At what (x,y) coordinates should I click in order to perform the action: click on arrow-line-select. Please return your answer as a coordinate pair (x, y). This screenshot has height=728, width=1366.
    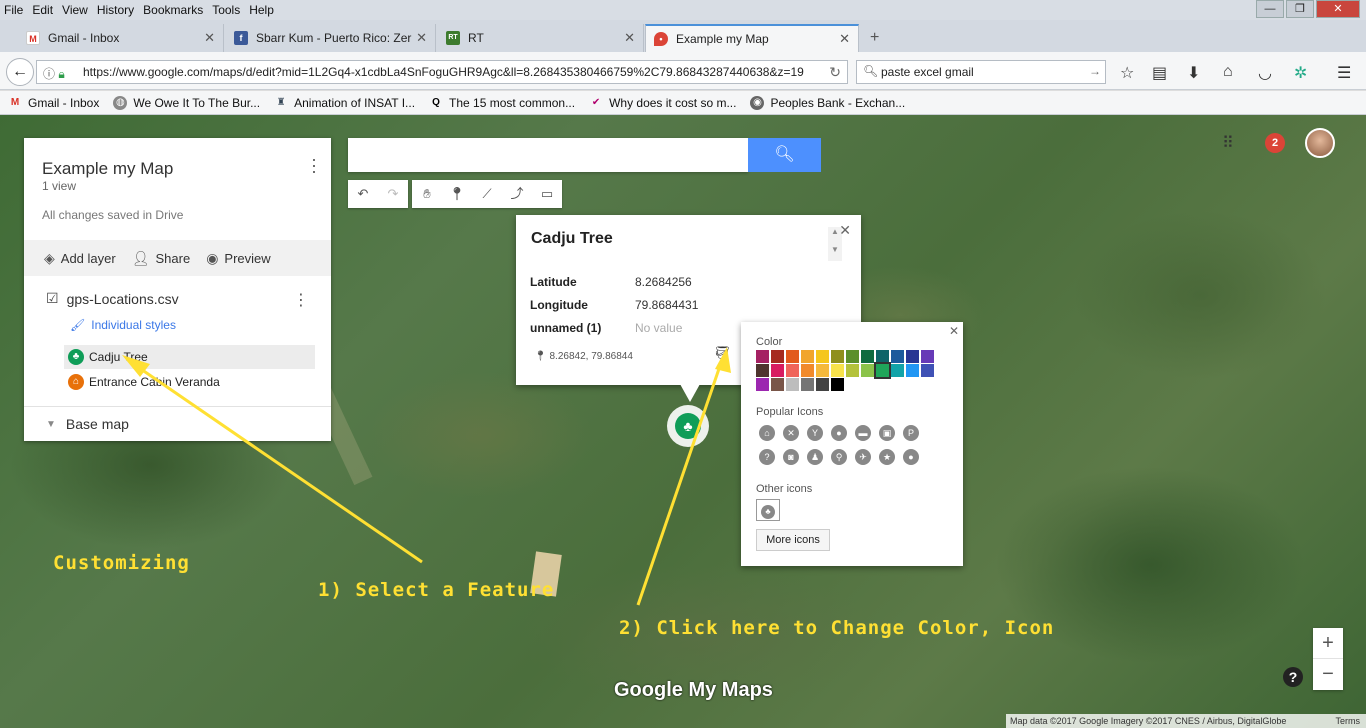
    Looking at the image, I should click on (278, 463).